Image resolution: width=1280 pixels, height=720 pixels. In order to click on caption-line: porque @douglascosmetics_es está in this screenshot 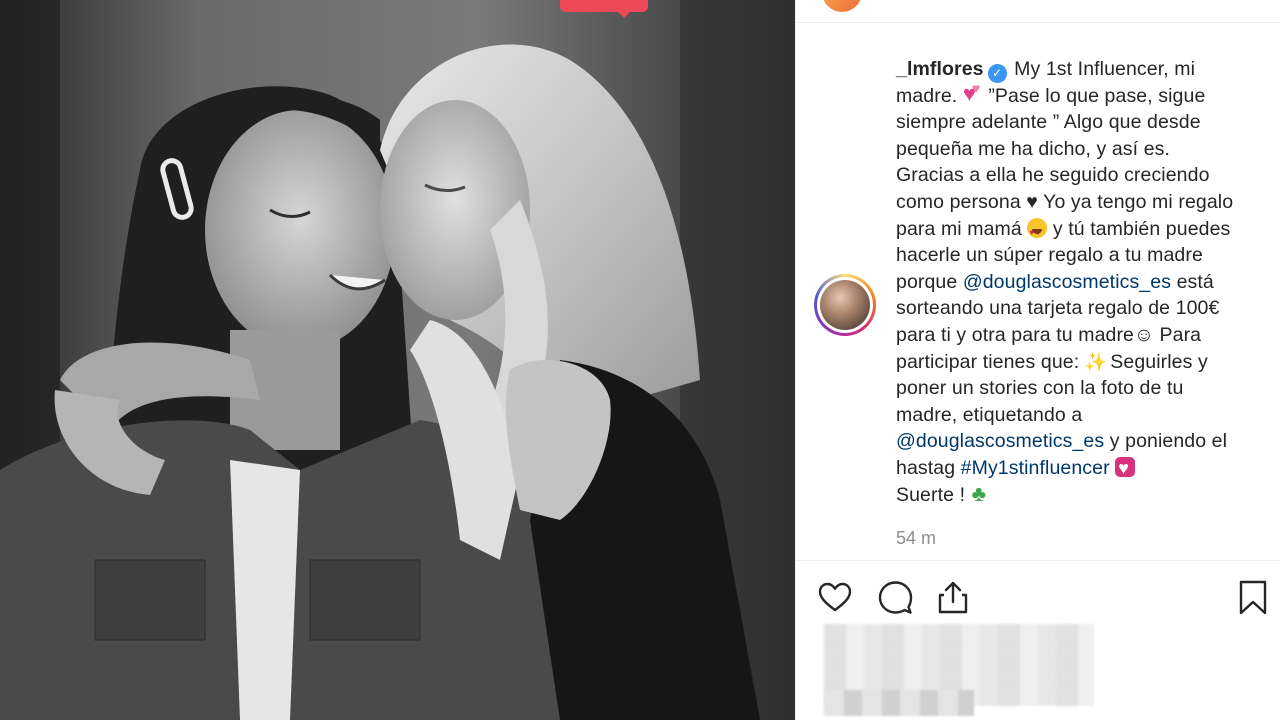, I will do `click(1055, 281)`.